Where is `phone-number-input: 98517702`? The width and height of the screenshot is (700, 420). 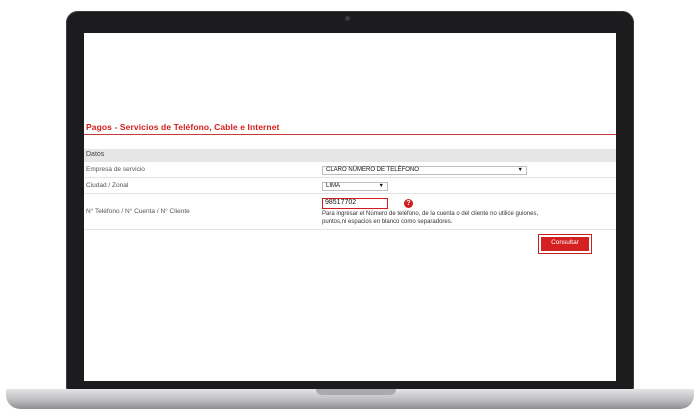 phone-number-input: 98517702 is located at coordinates (355, 203).